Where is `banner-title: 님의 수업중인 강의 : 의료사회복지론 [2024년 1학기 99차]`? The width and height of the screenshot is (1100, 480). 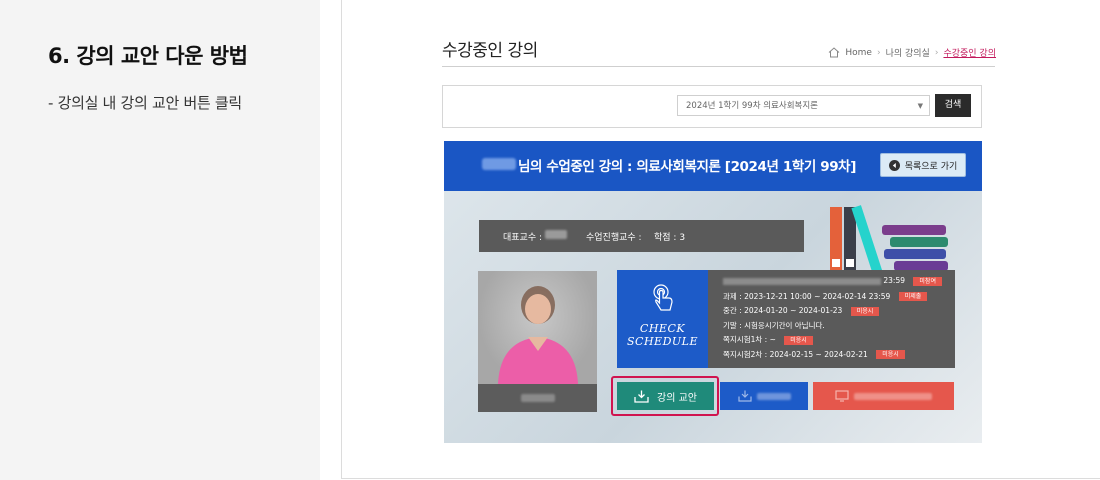
banner-title: 님의 수업중인 강의 : 의료사회복지론 [2024년 1학기 99차] is located at coordinates (687, 167).